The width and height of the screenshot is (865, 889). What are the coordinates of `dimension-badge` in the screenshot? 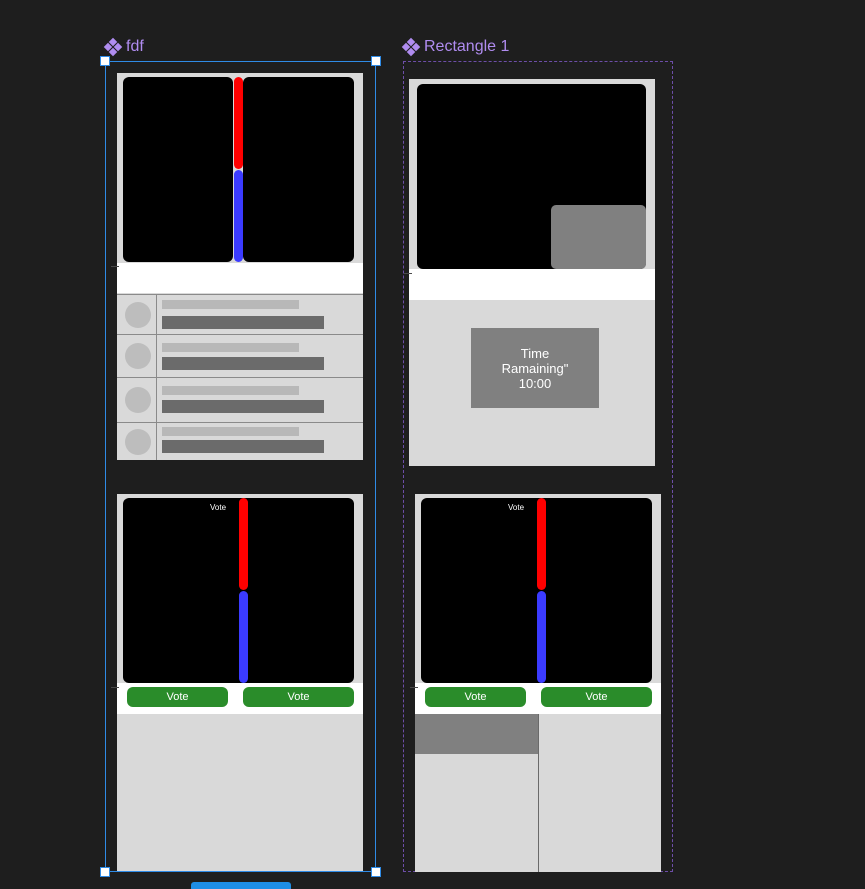 It's located at (241, 885).